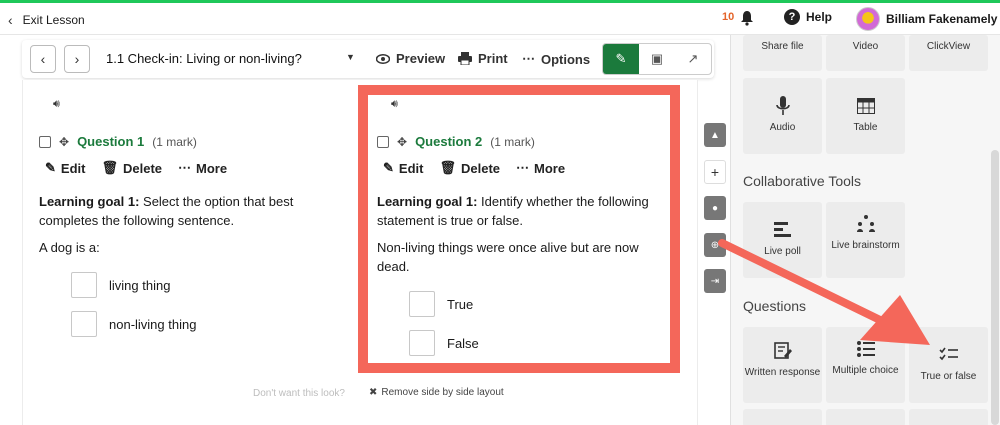 This screenshot has height=425, width=1000. What do you see at coordinates (865, 370) in the screenshot?
I see `tile-label: Multiple choice` at bounding box center [865, 370].